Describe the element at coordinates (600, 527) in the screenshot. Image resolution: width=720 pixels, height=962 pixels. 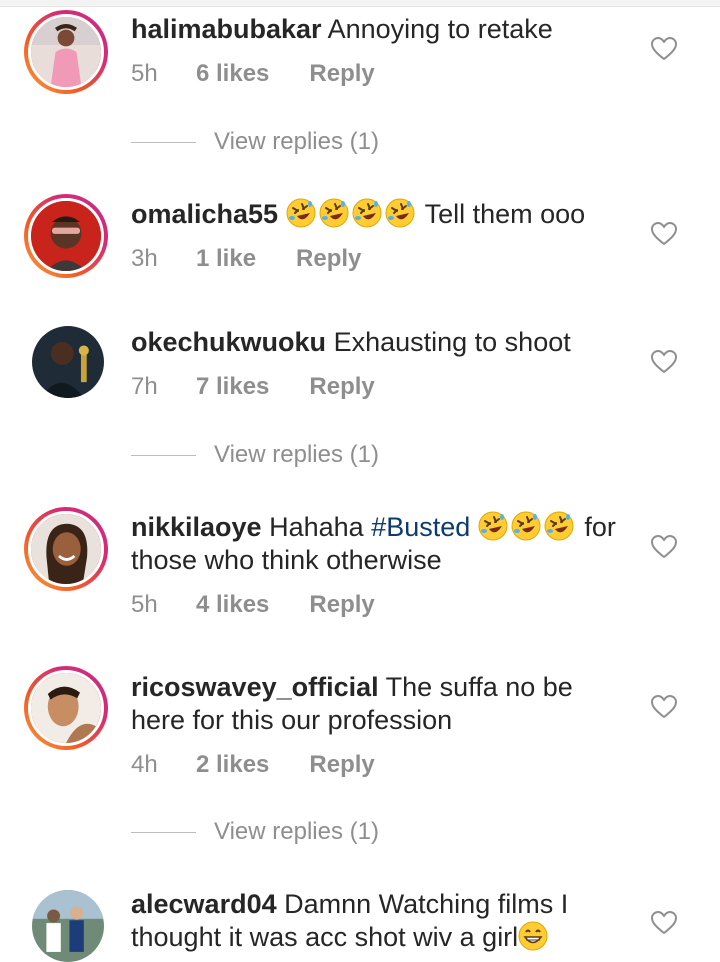
I see `comment-text: for` at that location.